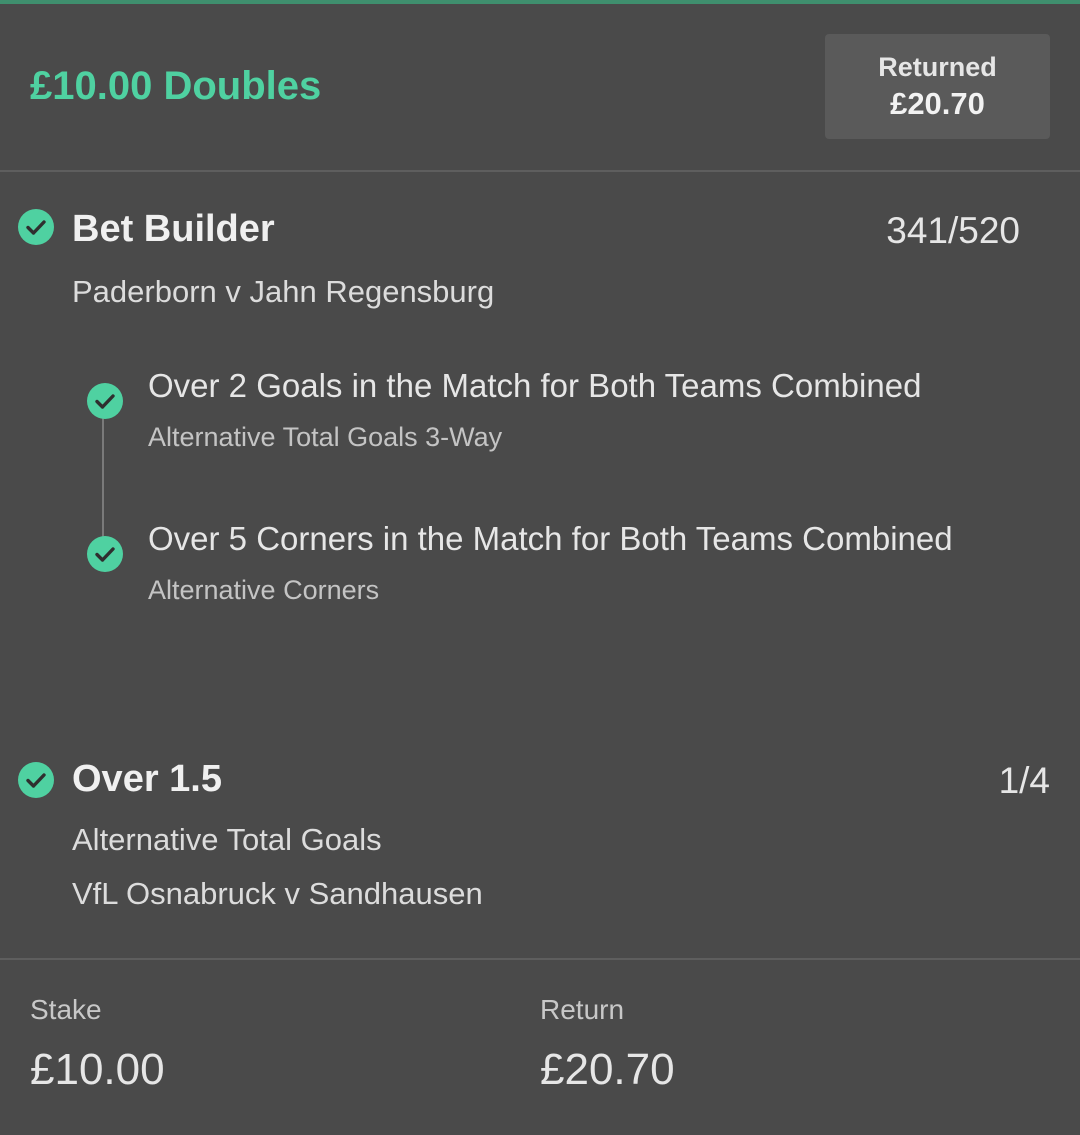 The image size is (1080, 1135). What do you see at coordinates (97, 1069) in the screenshot?
I see `stake-value: £10.00` at bounding box center [97, 1069].